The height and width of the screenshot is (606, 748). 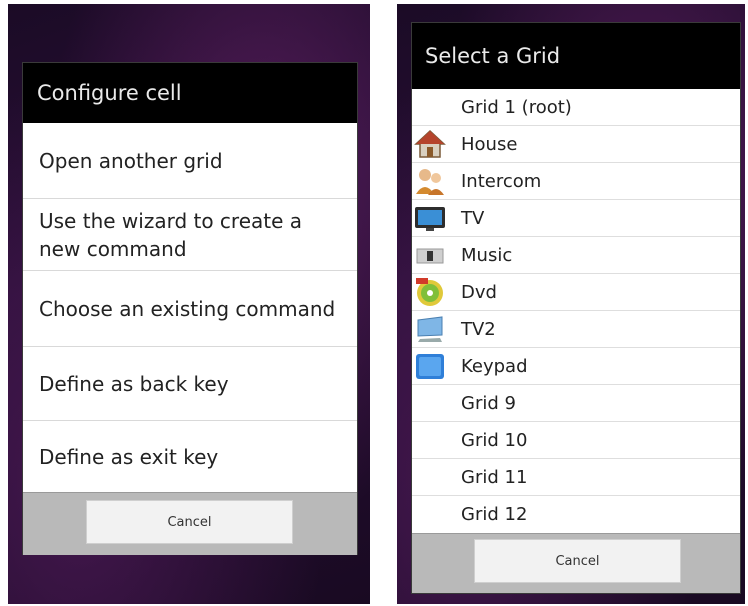 I want to click on keypad-icon, so click(x=430, y=366).